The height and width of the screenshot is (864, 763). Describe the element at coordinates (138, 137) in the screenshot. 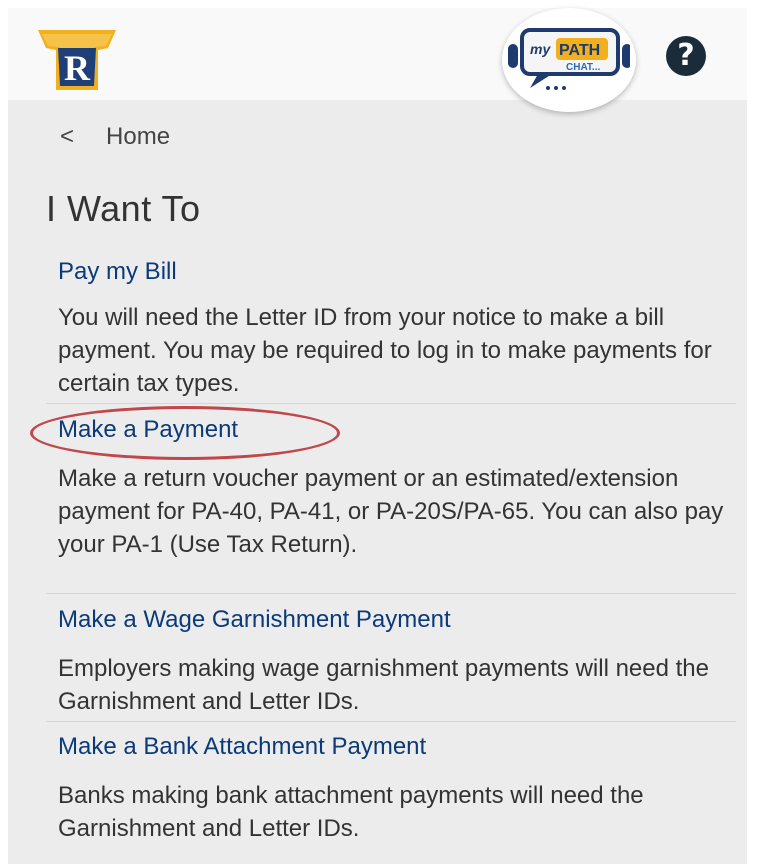

I see `breadcrumb-home: Home` at that location.